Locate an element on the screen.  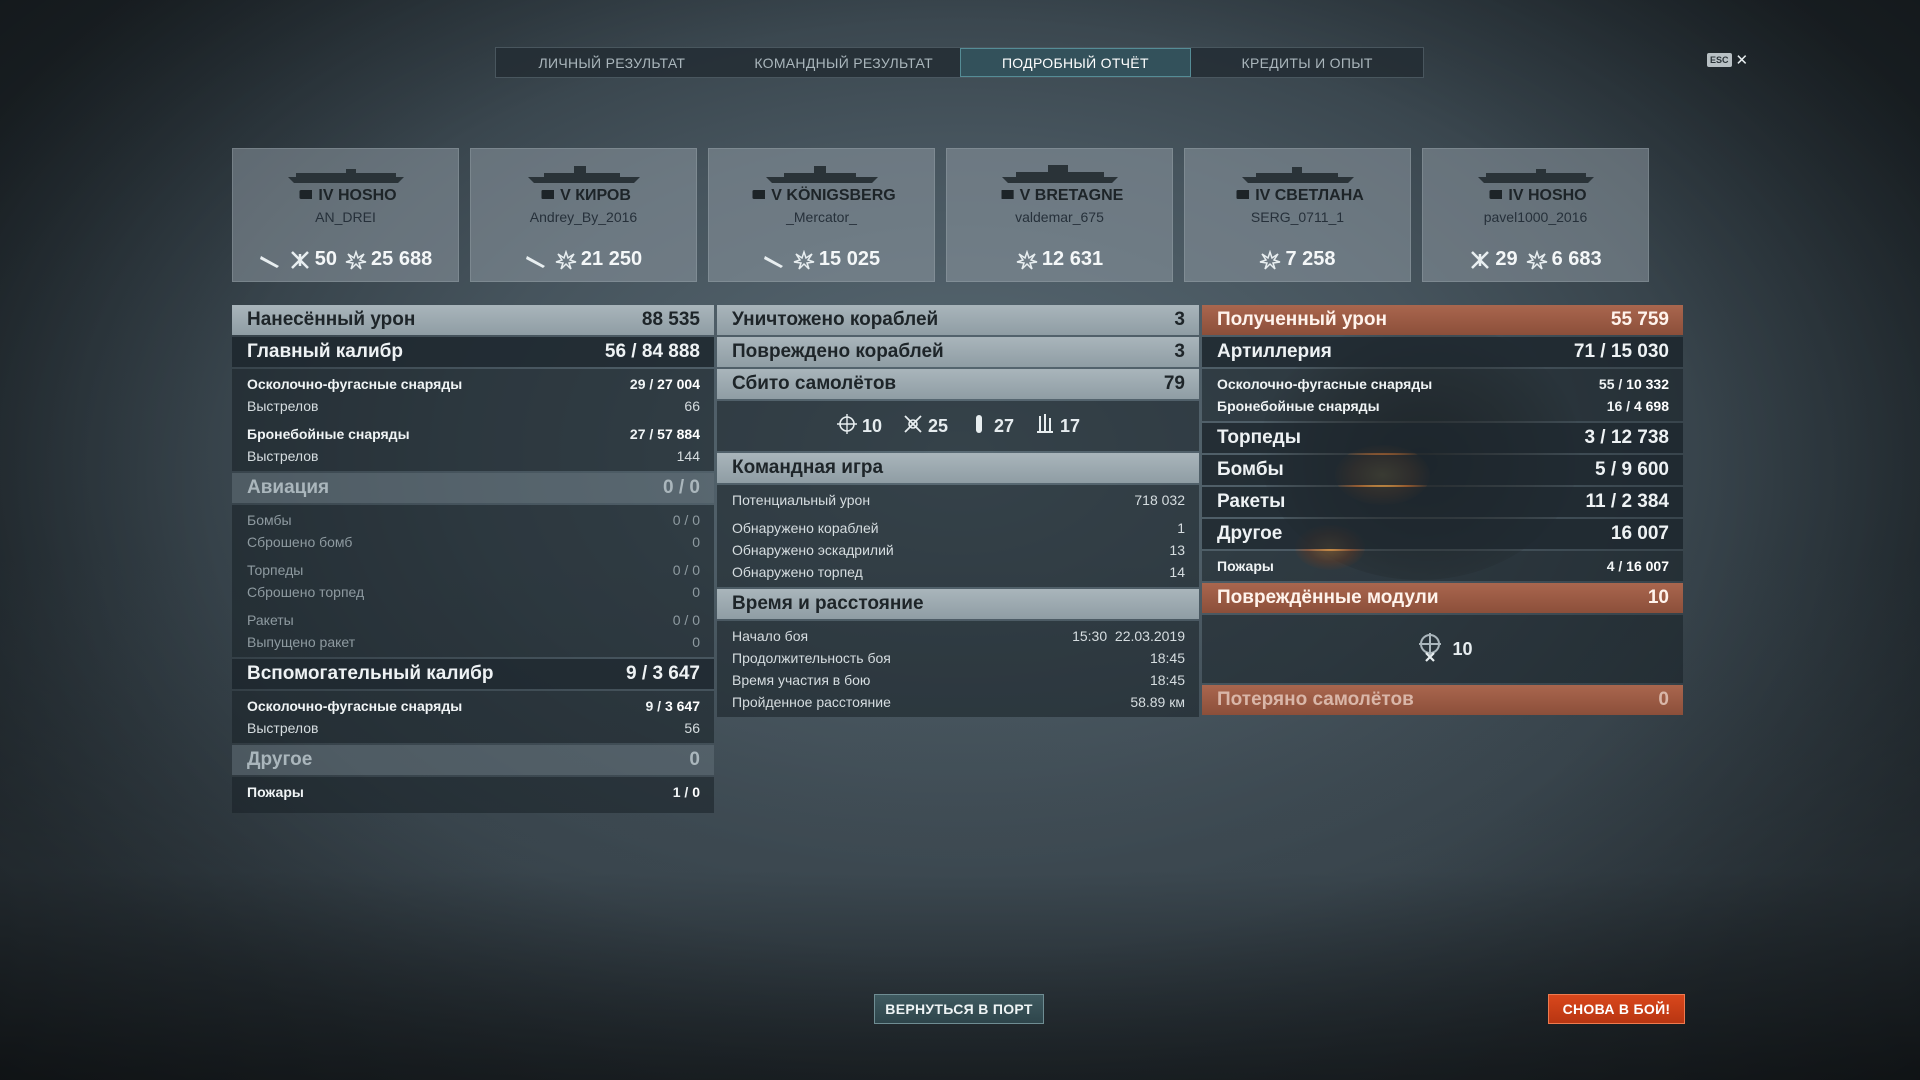
ship-name: V KÖNIGSBERG is located at coordinates (821, 196).